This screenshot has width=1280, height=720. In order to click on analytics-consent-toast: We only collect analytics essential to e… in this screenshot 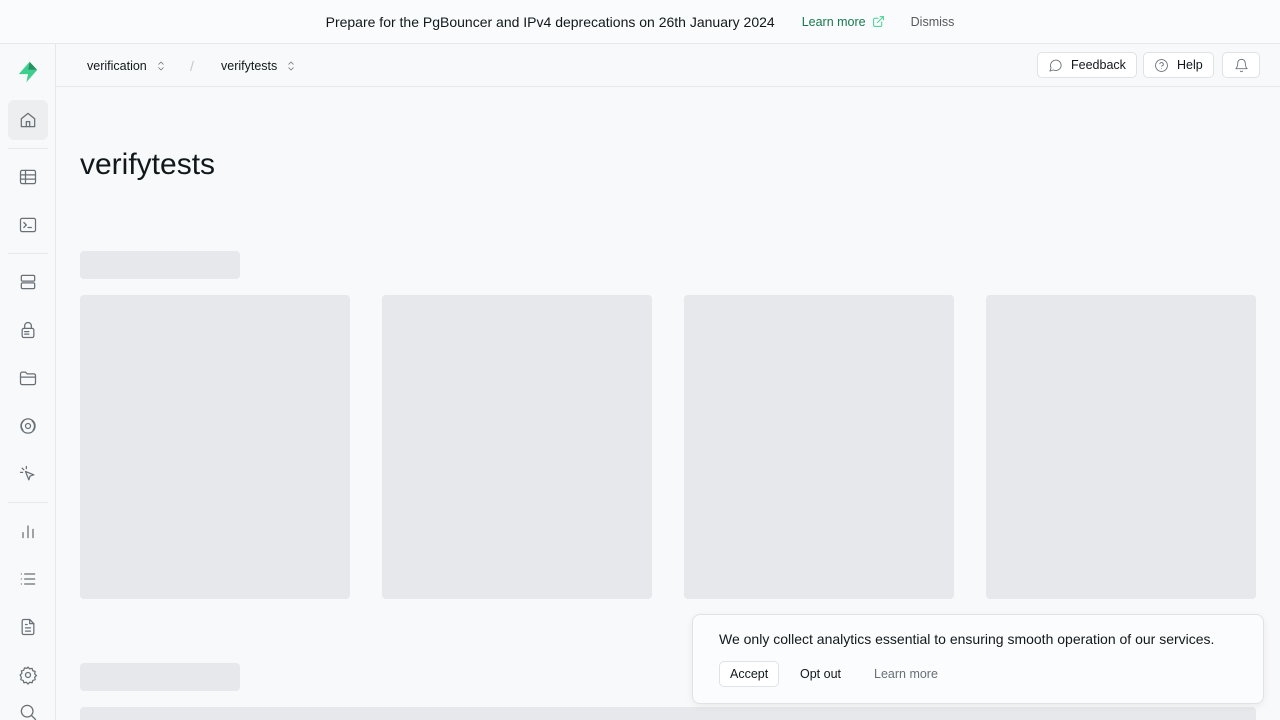, I will do `click(978, 659)`.